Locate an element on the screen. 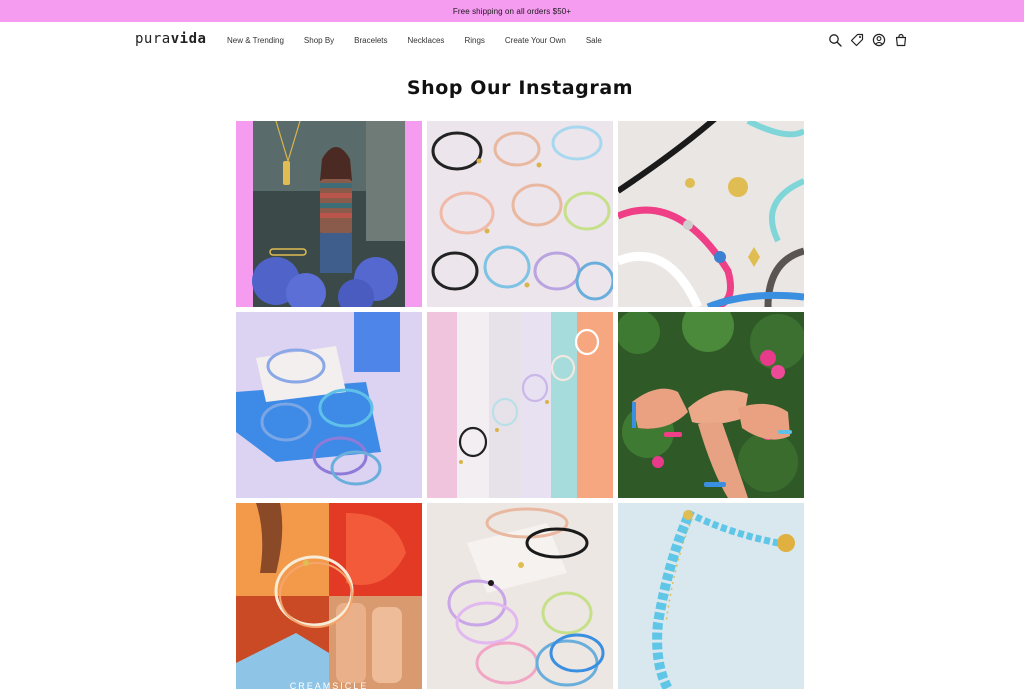 Image resolution: width=1024 pixels, height=691 pixels. logo-part1: pura is located at coordinates (153, 39).